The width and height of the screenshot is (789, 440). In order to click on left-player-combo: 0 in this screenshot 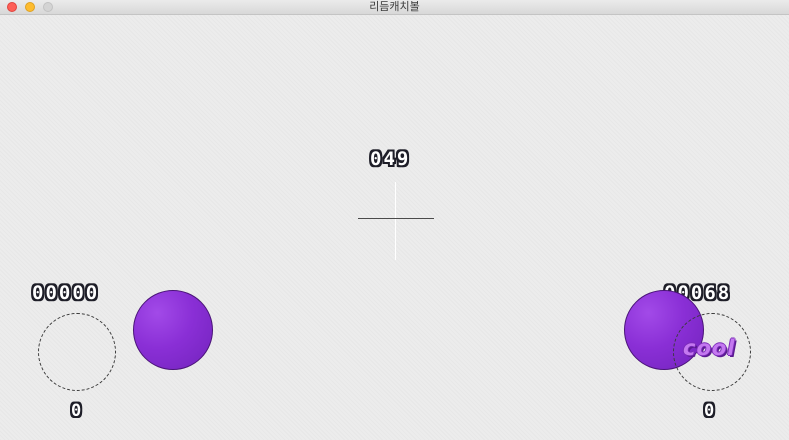, I will do `click(77, 411)`.